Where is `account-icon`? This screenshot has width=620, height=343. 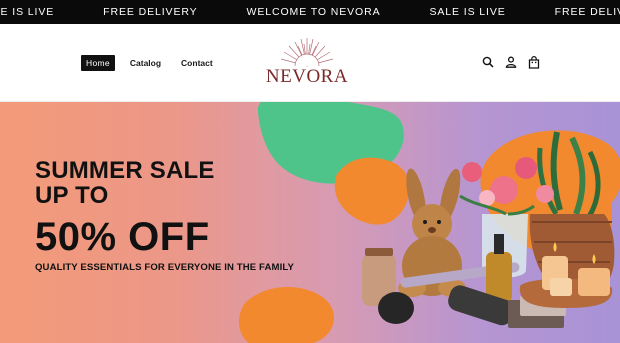 account-icon is located at coordinates (511, 62).